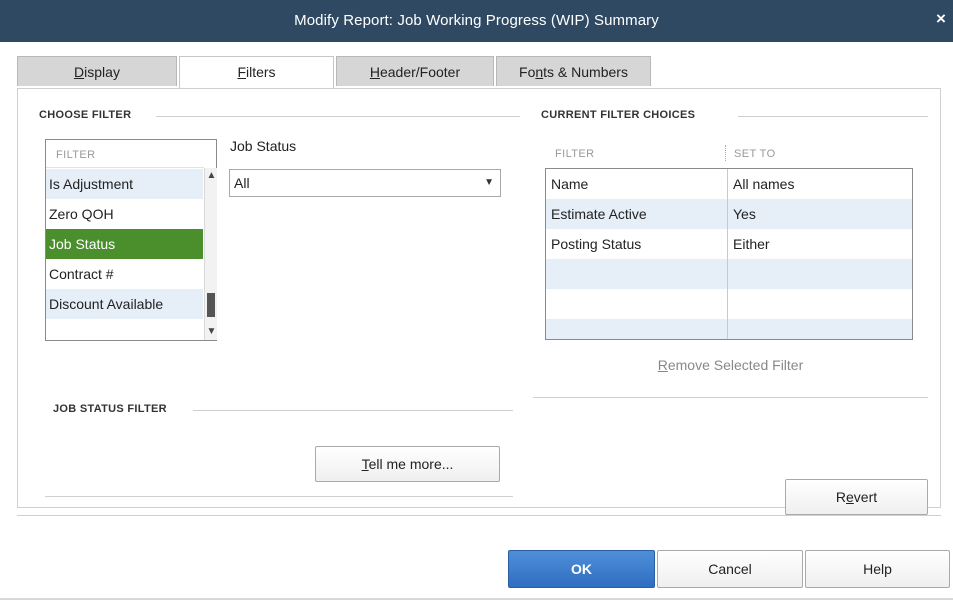 The height and width of the screenshot is (603, 953). What do you see at coordinates (125, 154) in the screenshot?
I see `filter-list-header: FILTER` at bounding box center [125, 154].